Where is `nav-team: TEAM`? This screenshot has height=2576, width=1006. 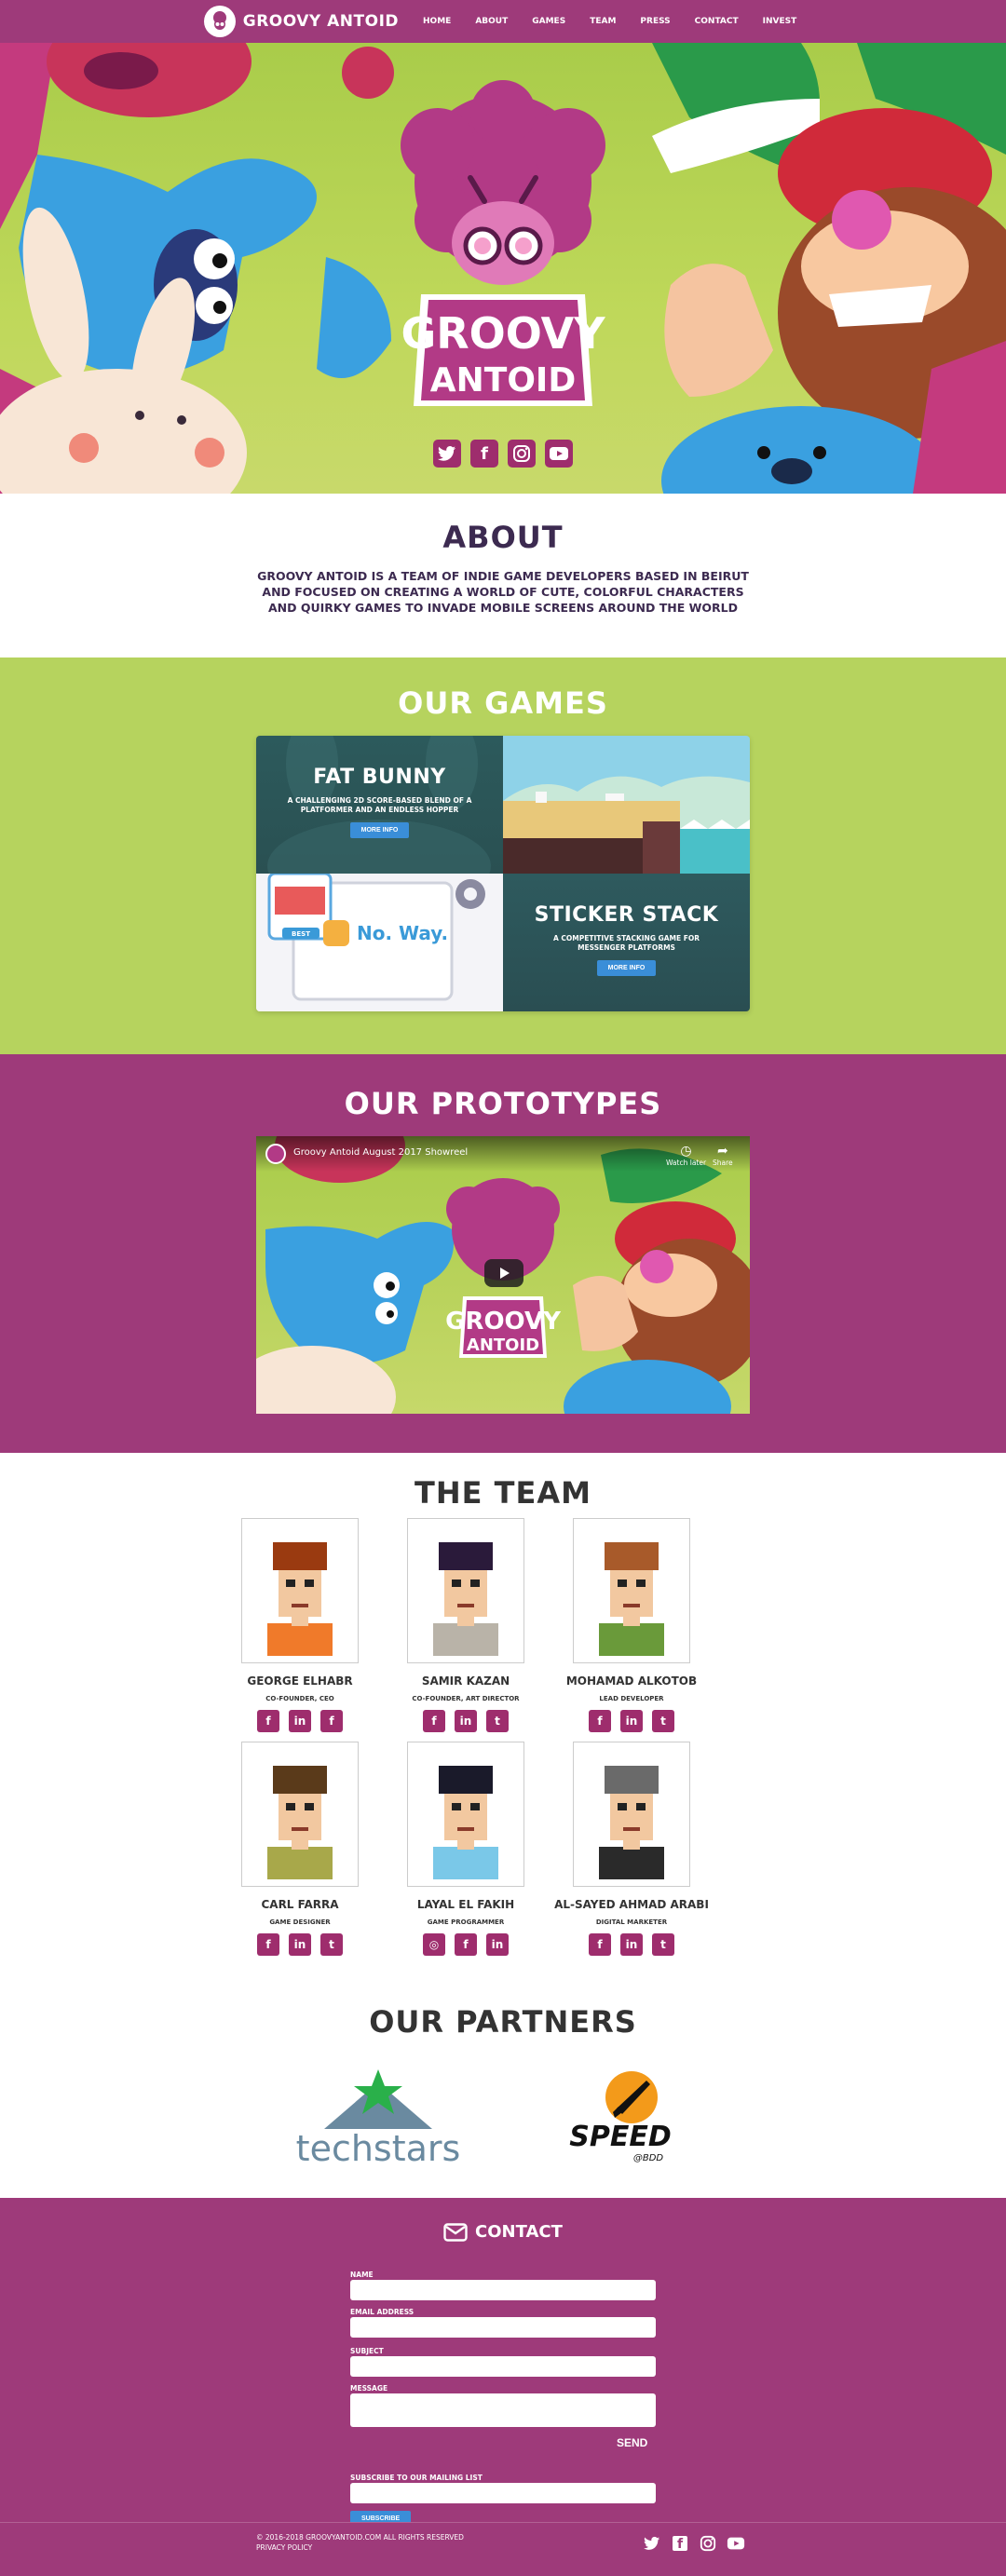 nav-team: TEAM is located at coordinates (603, 21).